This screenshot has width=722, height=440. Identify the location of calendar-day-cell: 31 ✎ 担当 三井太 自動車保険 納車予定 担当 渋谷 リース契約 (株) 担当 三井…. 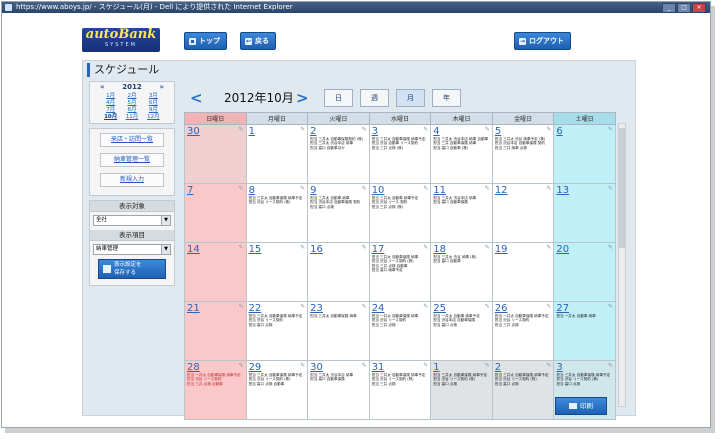
(400, 390).